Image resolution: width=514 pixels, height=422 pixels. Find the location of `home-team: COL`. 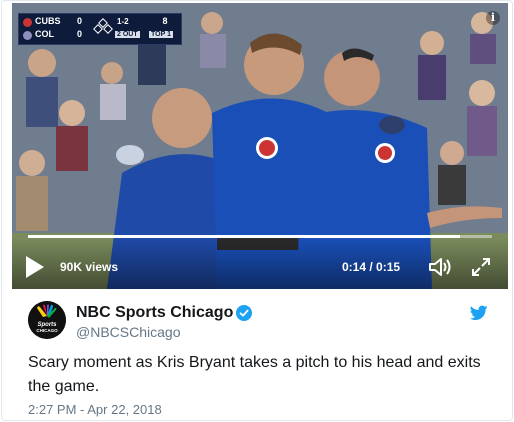

home-team: COL is located at coordinates (44, 34).